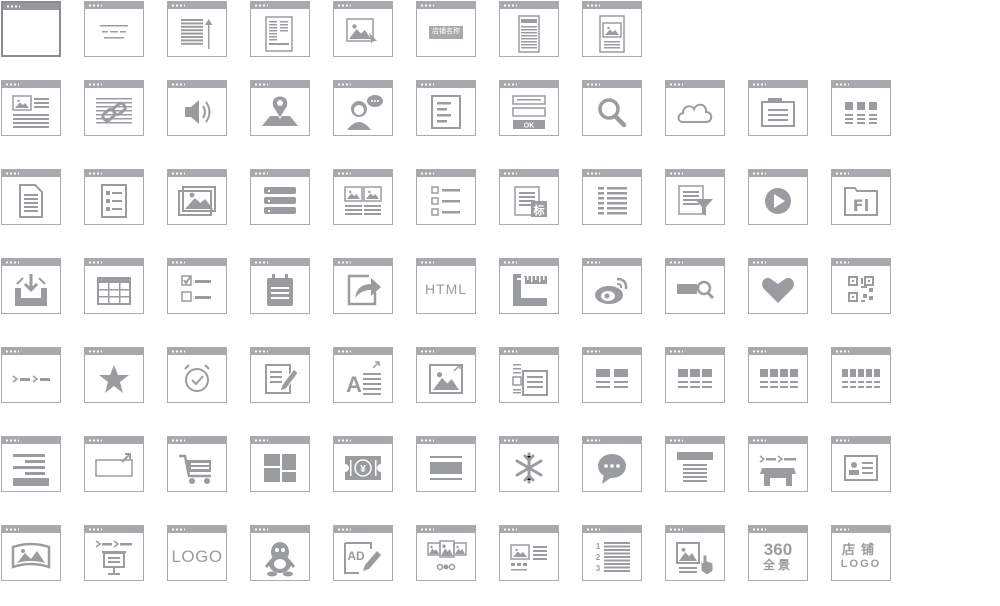  I want to click on widget-qq, so click(280, 553).